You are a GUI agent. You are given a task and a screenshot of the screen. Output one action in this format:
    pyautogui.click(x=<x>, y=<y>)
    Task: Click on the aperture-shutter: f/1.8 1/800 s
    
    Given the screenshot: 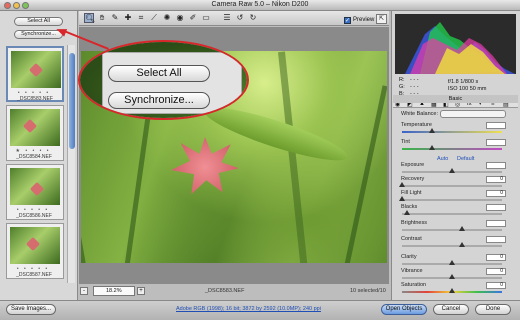 What is the action you would take?
    pyautogui.click(x=463, y=82)
    